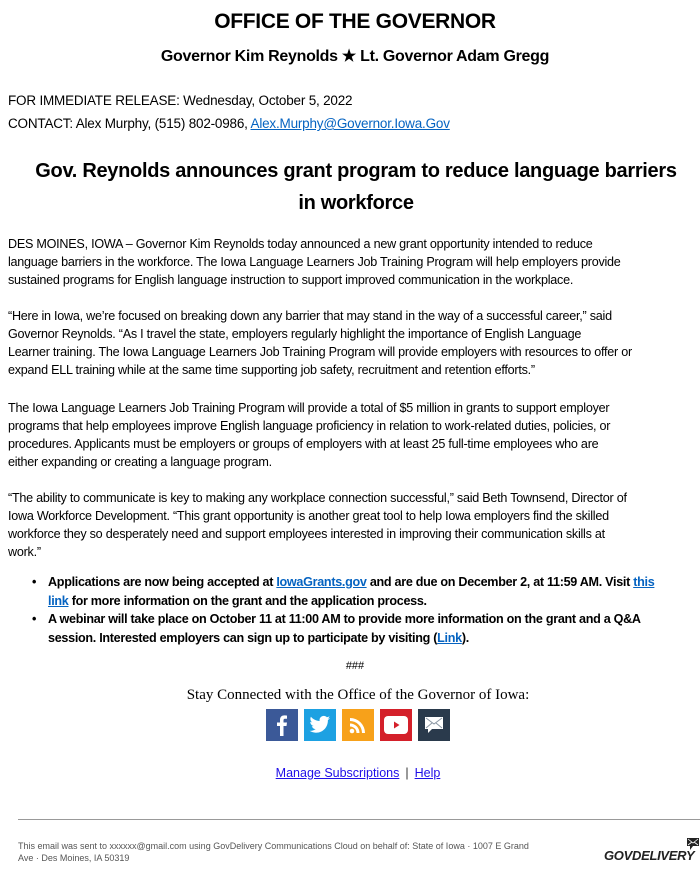 Image resolution: width=700 pixels, height=881 pixels. Describe the element at coordinates (428, 773) in the screenshot. I see `help-link: Help` at that location.